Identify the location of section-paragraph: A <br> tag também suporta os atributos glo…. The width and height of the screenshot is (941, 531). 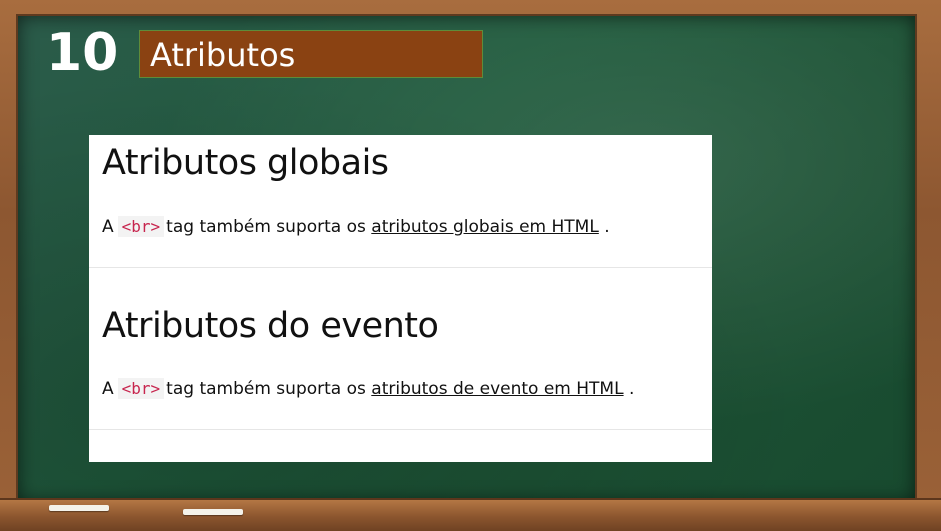
(356, 227).